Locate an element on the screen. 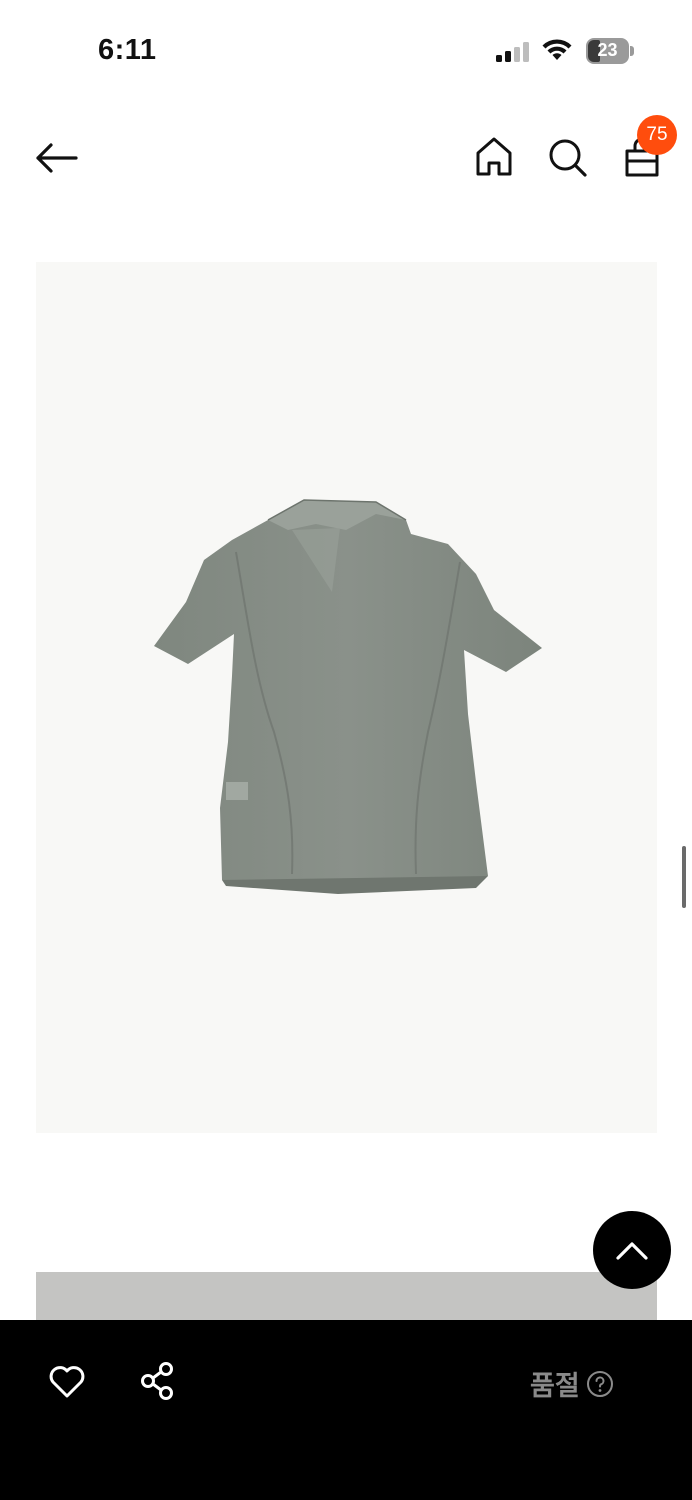 The width and height of the screenshot is (692, 1500). share-icon is located at coordinates (157, 1381).